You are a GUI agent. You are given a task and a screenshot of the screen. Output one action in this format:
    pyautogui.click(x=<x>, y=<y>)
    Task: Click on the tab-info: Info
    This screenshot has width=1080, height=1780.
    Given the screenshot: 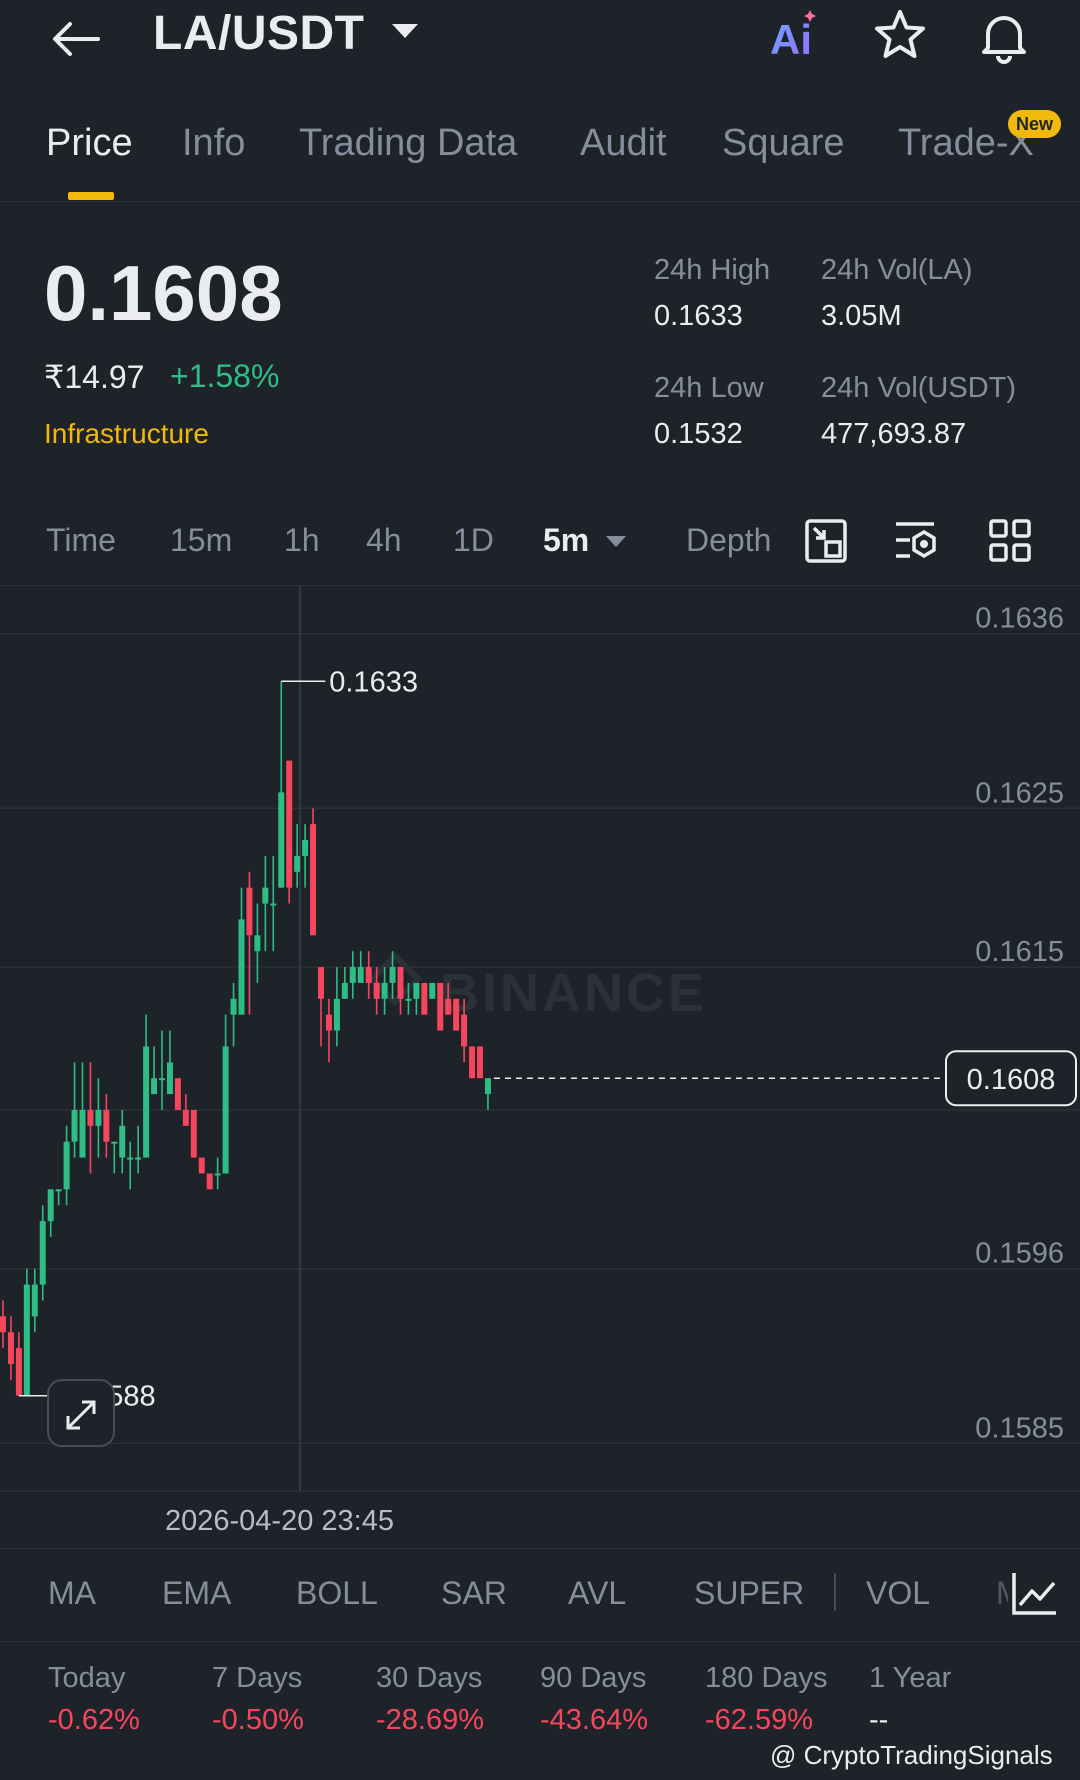 What is the action you would take?
    pyautogui.click(x=213, y=143)
    